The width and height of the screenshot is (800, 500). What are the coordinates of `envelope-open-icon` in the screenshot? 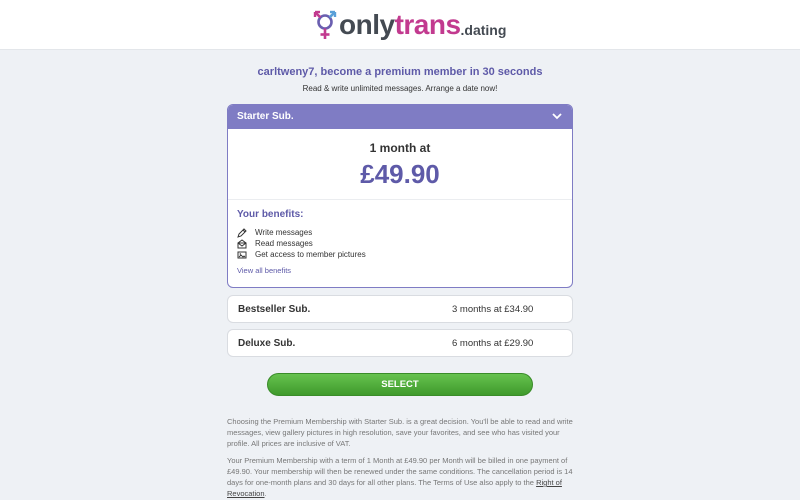 It's located at (242, 243).